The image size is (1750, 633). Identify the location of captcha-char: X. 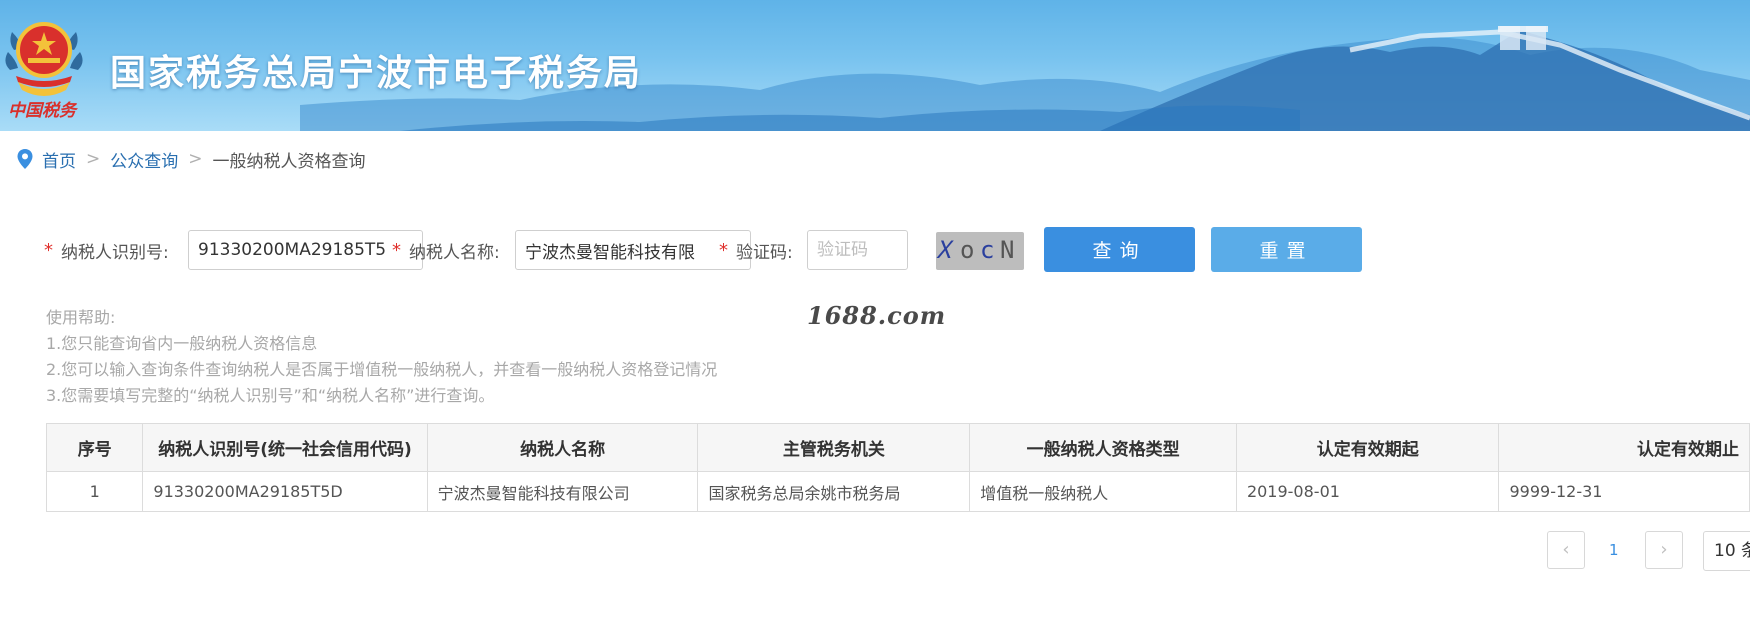
(946, 250).